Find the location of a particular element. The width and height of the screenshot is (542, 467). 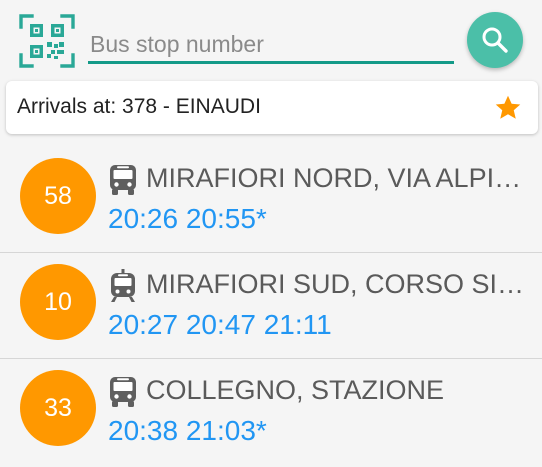

line-badge: 58 is located at coordinates (58, 196).